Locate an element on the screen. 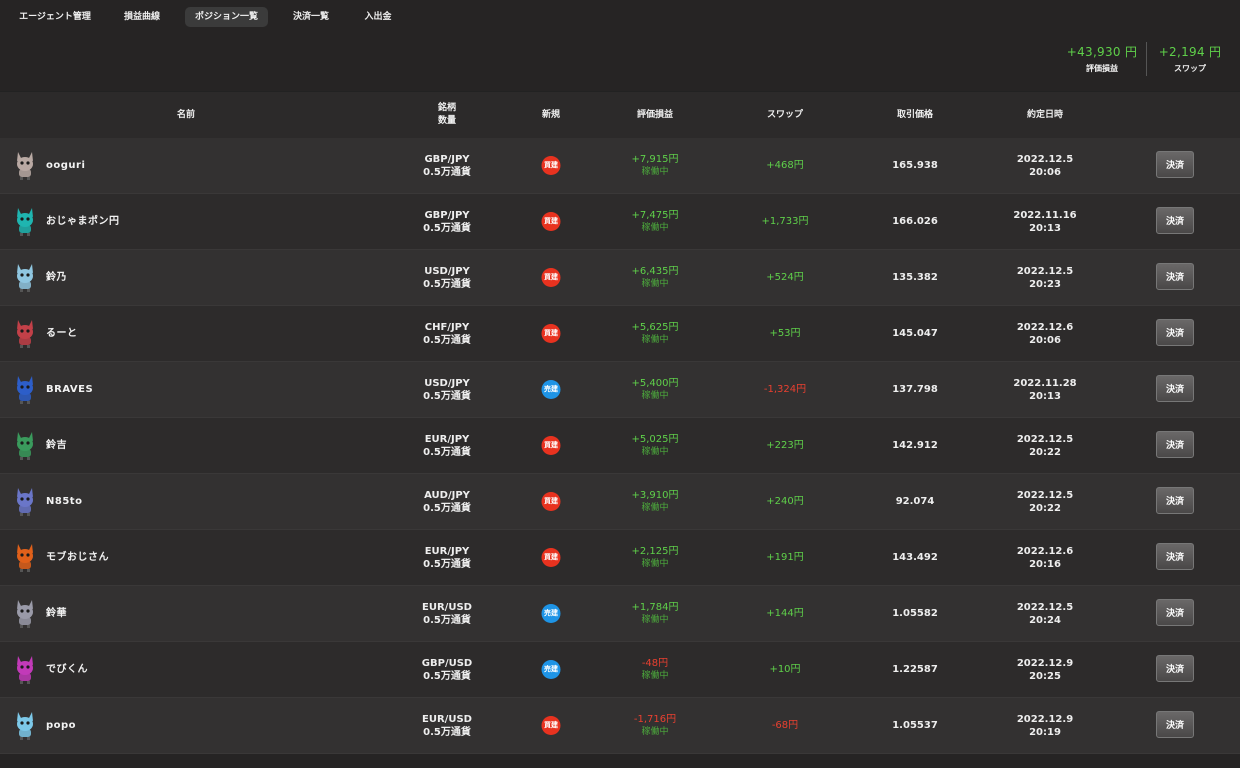 This screenshot has width=1240, height=768. datetime-cell: 2022.12.9 20:19 is located at coordinates (1045, 725).